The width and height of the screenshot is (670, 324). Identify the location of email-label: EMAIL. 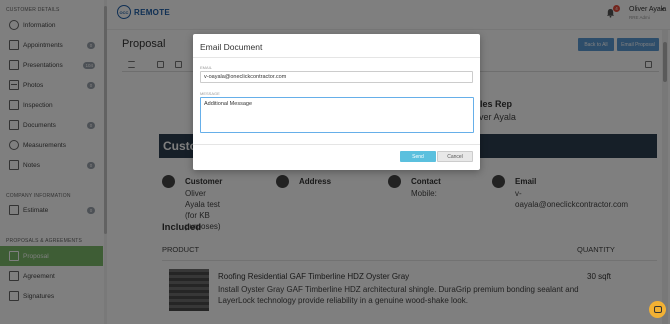
(206, 67).